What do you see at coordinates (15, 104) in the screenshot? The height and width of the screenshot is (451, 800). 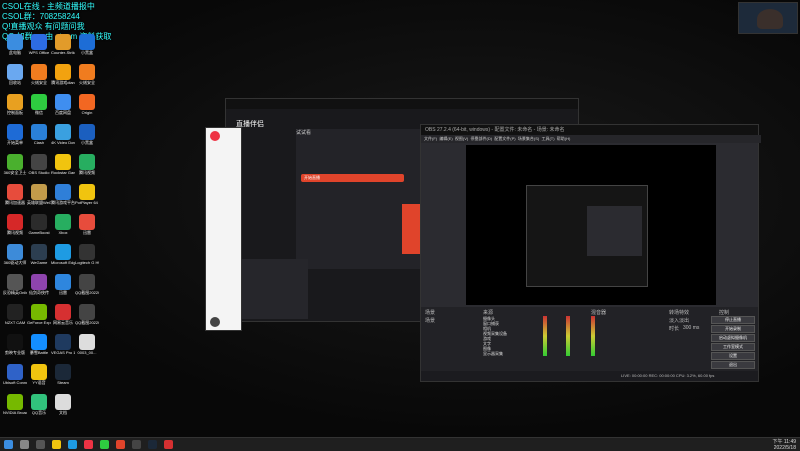 I see `desktop-icon: 控制面板` at bounding box center [15, 104].